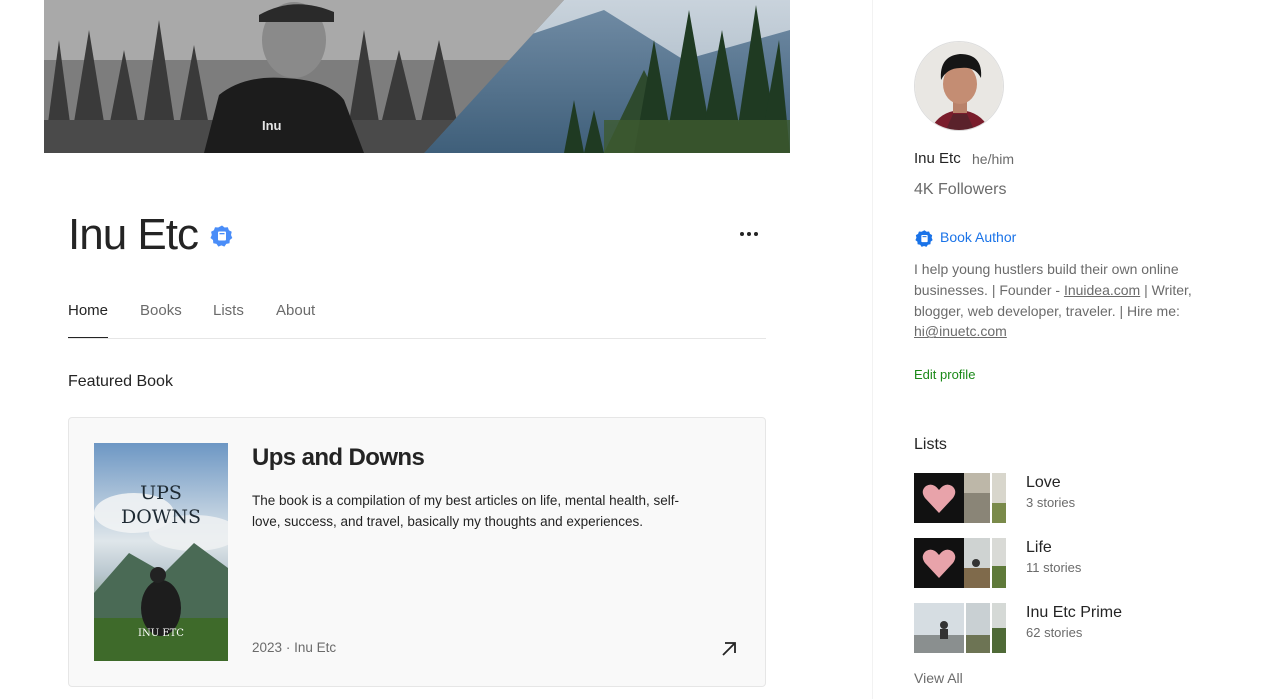 This screenshot has height=699, width=1270. What do you see at coordinates (161, 633) in the screenshot?
I see `cover-author: INU ETC` at bounding box center [161, 633].